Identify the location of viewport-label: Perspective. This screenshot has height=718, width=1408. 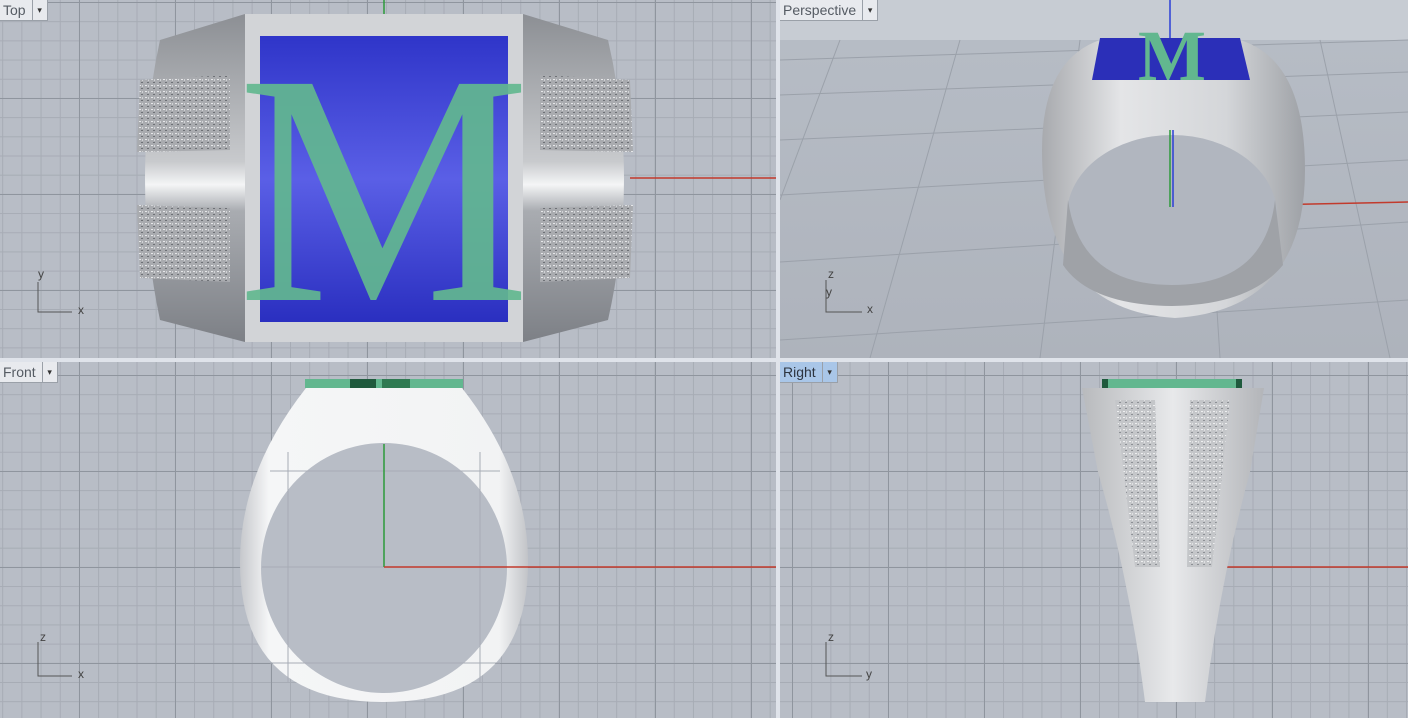
(820, 10).